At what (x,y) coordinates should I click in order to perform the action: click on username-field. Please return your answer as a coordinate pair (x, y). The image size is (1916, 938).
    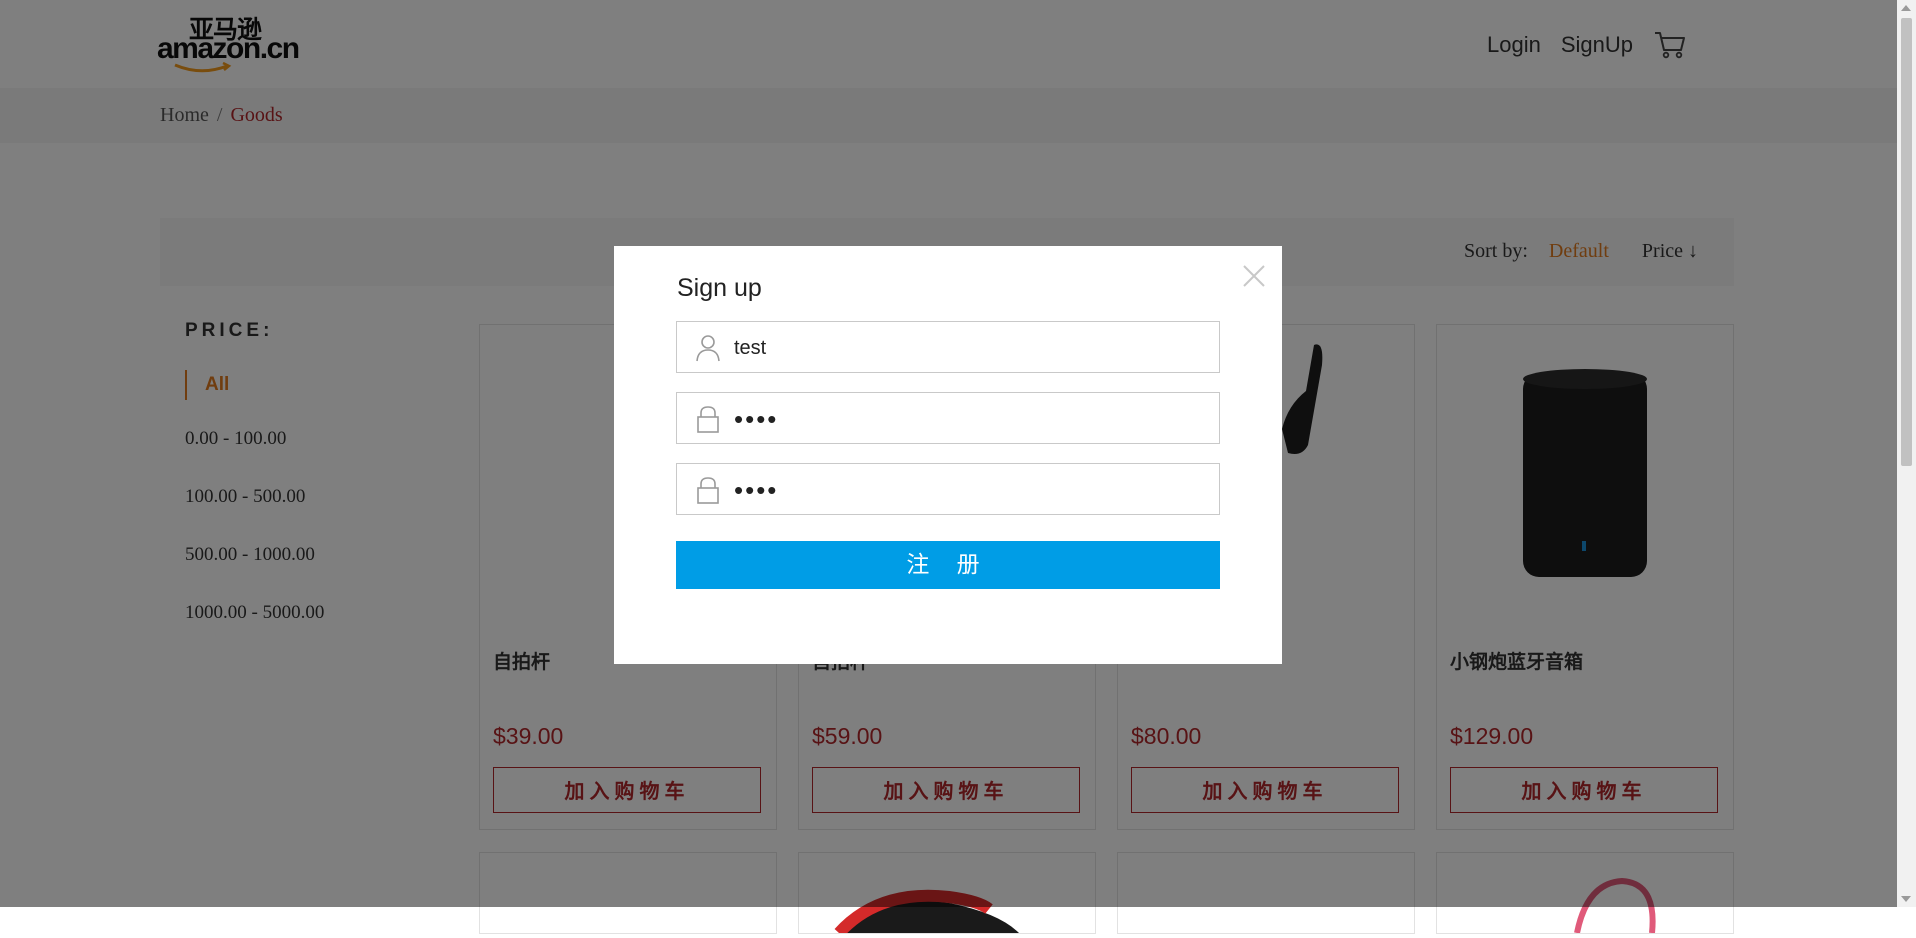
    Looking at the image, I should click on (948, 347).